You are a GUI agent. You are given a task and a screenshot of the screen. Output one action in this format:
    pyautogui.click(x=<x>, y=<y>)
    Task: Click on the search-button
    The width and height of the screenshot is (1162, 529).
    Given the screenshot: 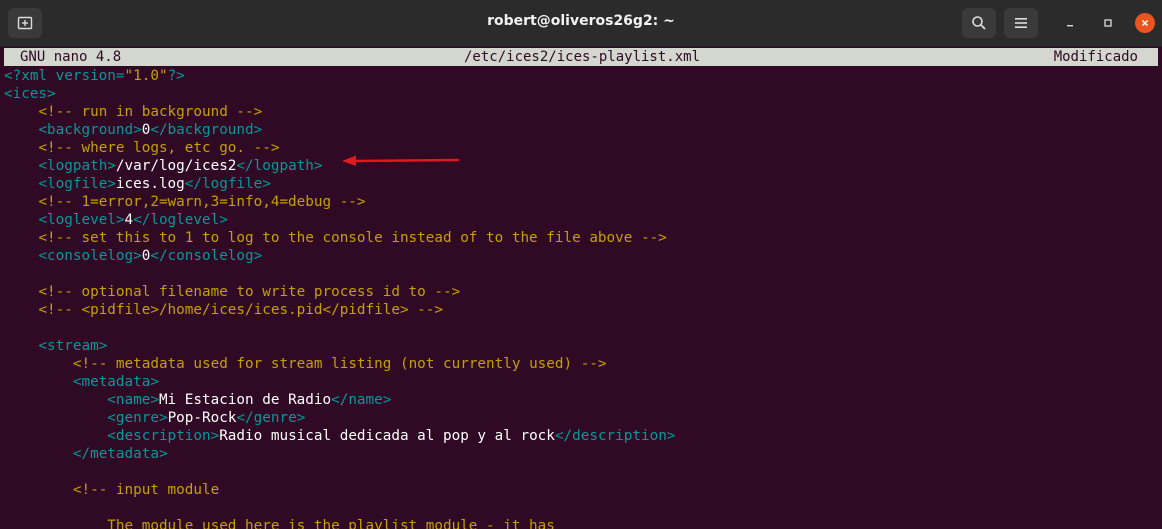 What is the action you would take?
    pyautogui.click(x=979, y=23)
    